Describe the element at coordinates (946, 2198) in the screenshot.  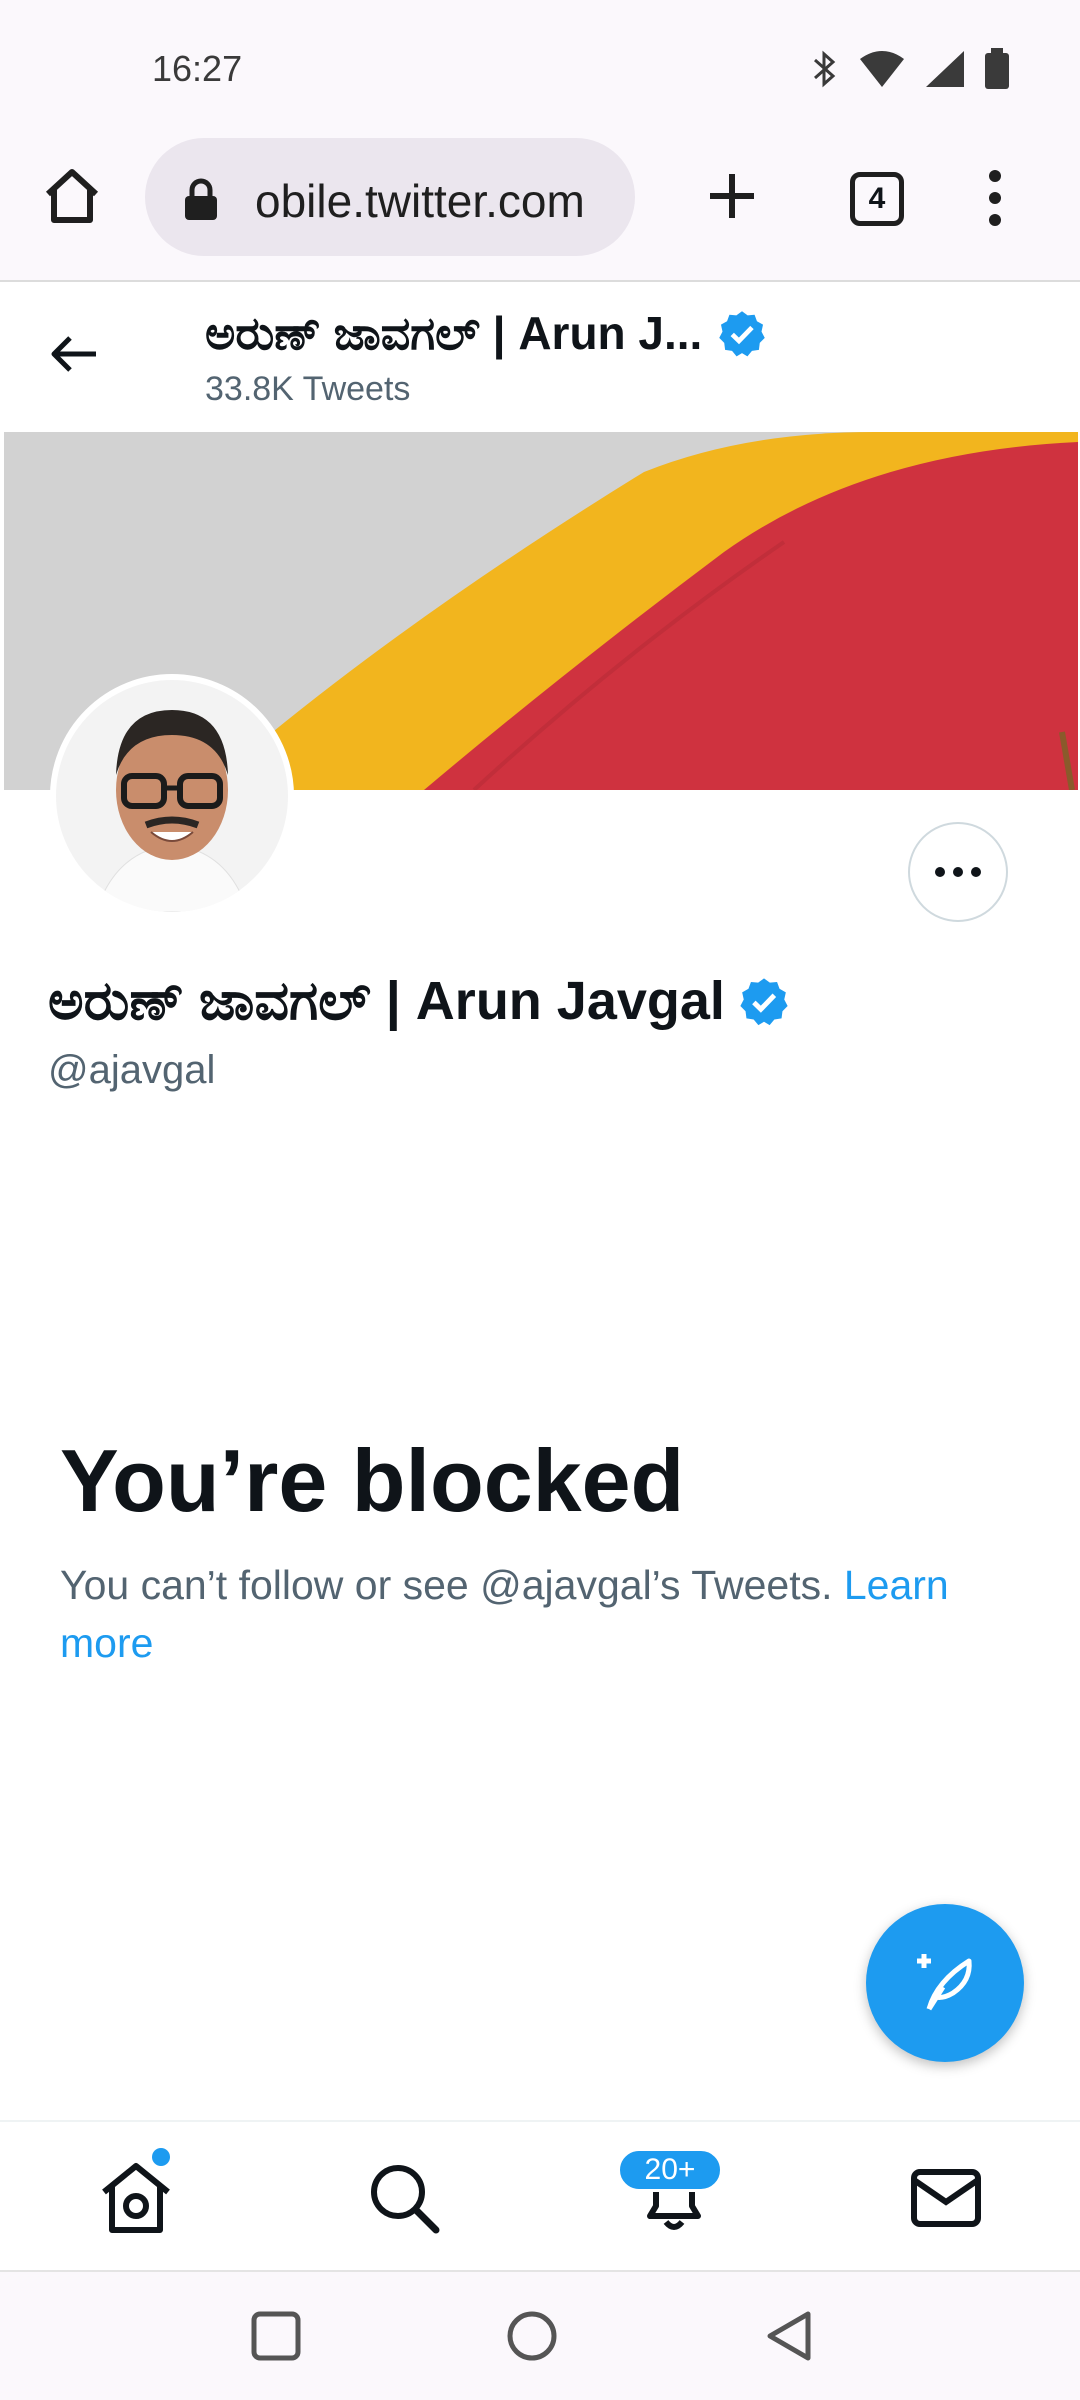
I see `messages-mail-icon` at that location.